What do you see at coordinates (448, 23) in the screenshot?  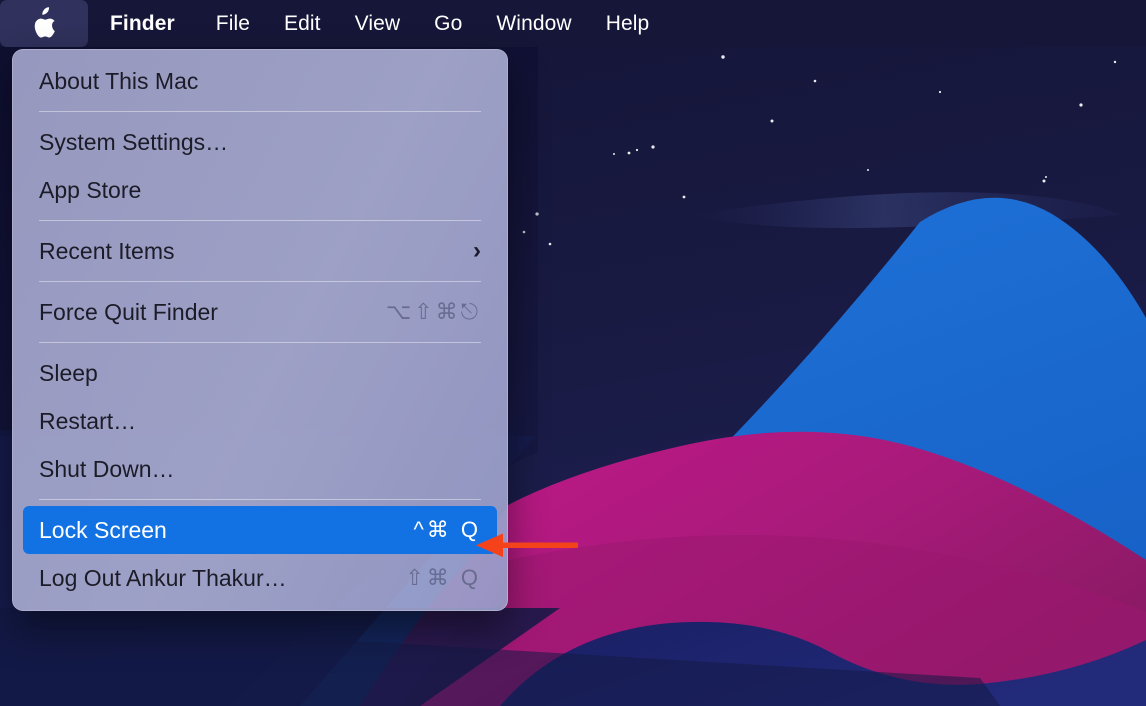 I see `menu-bar-item-go: Go` at bounding box center [448, 23].